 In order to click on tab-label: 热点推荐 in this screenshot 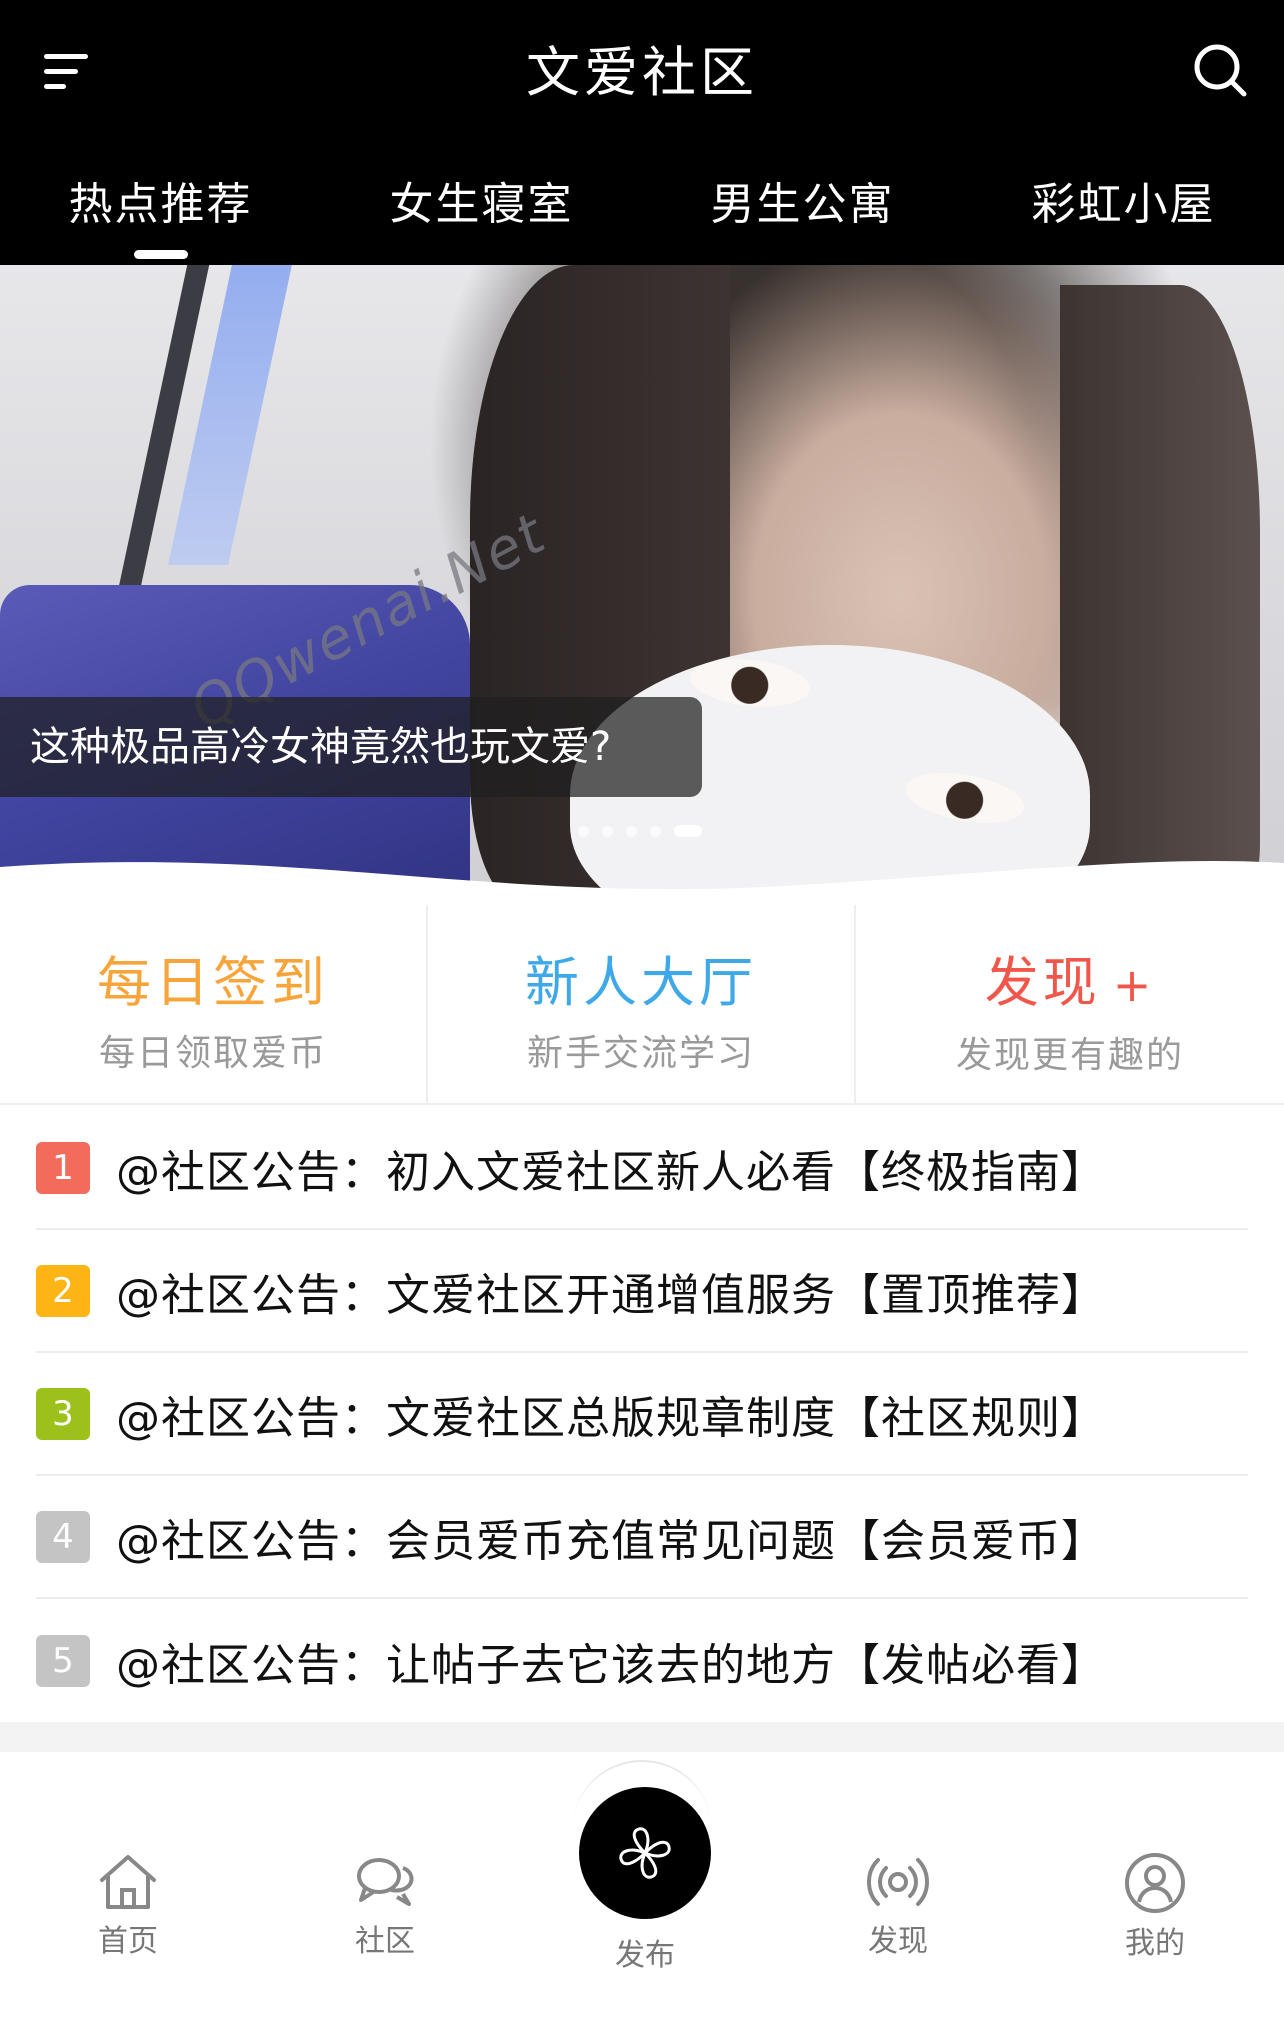, I will do `click(160, 204)`.